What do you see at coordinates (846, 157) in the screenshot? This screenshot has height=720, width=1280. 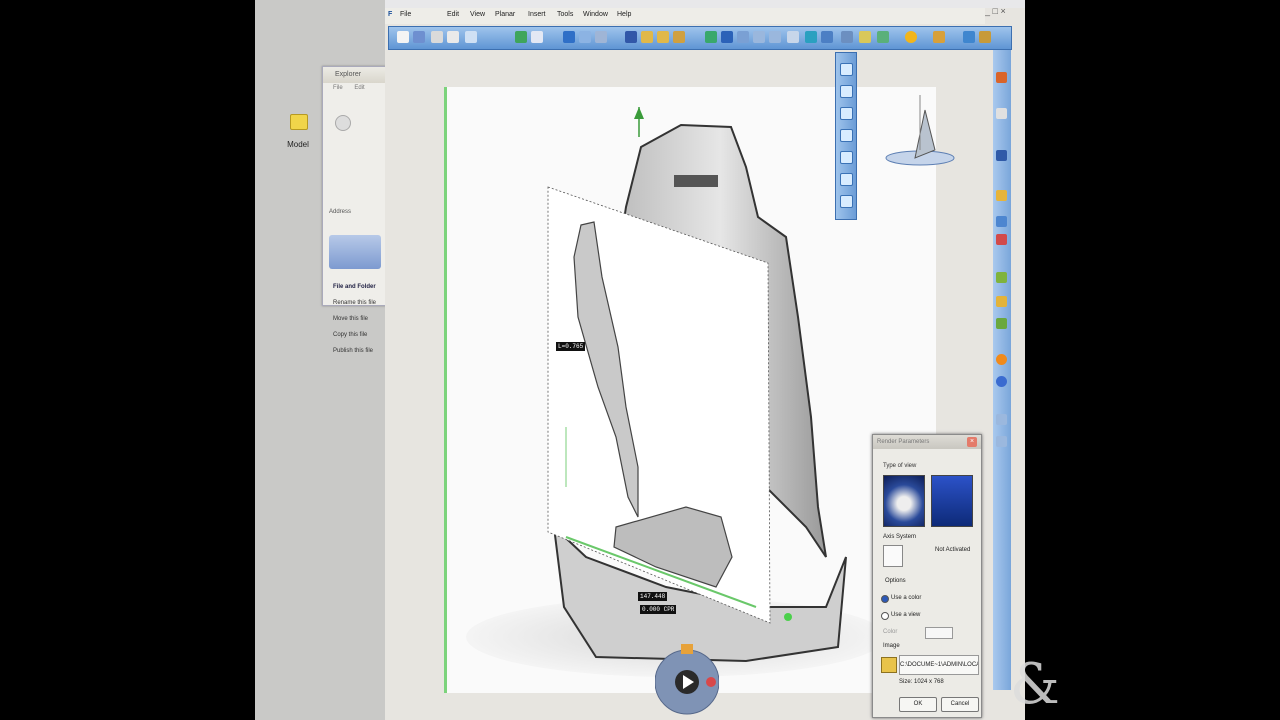 I see `project-icon` at bounding box center [846, 157].